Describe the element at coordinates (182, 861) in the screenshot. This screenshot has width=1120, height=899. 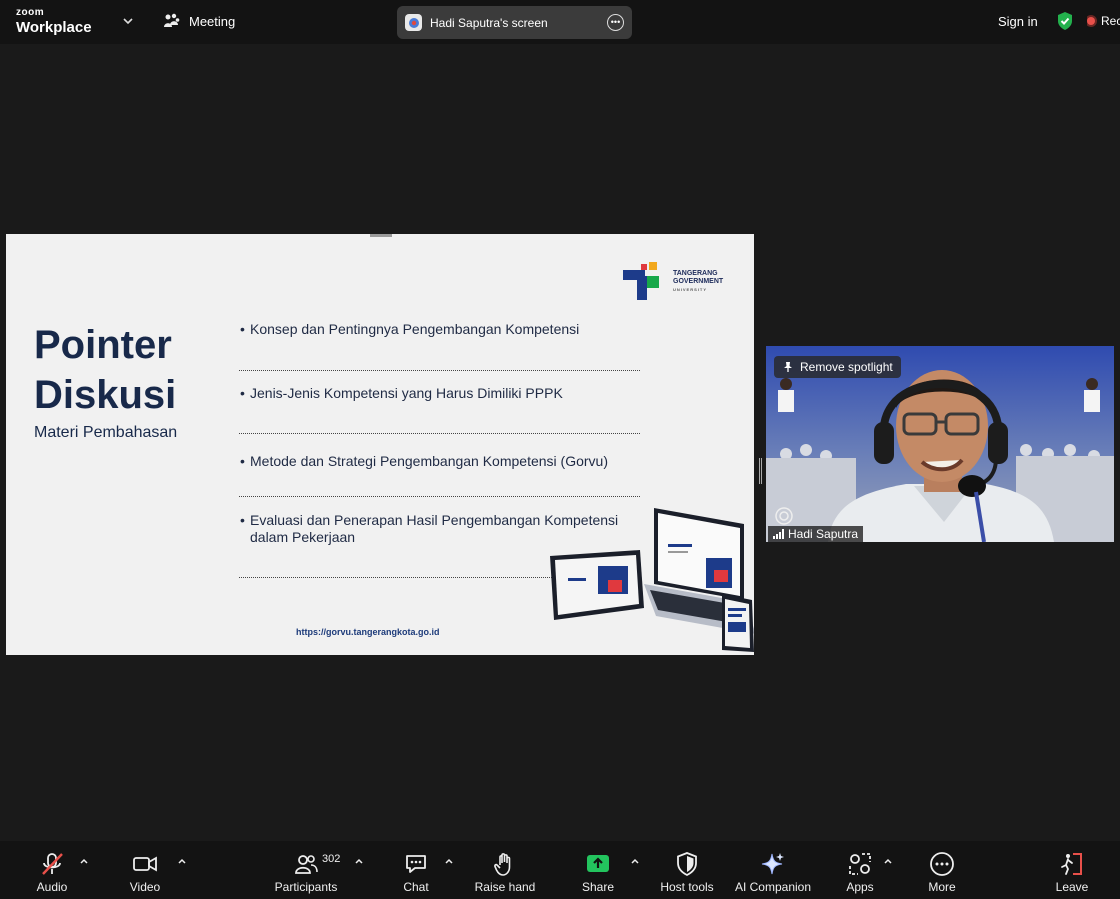
I see `video-options-caret-icon` at that location.